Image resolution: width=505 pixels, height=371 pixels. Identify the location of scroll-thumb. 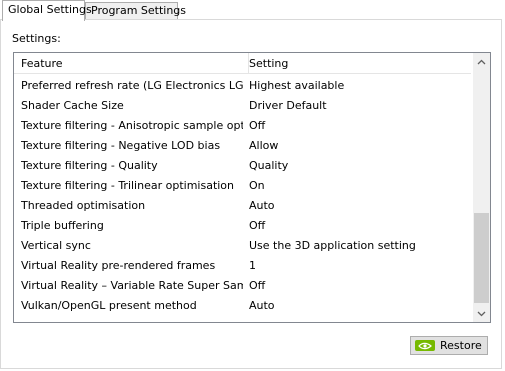
(481, 258).